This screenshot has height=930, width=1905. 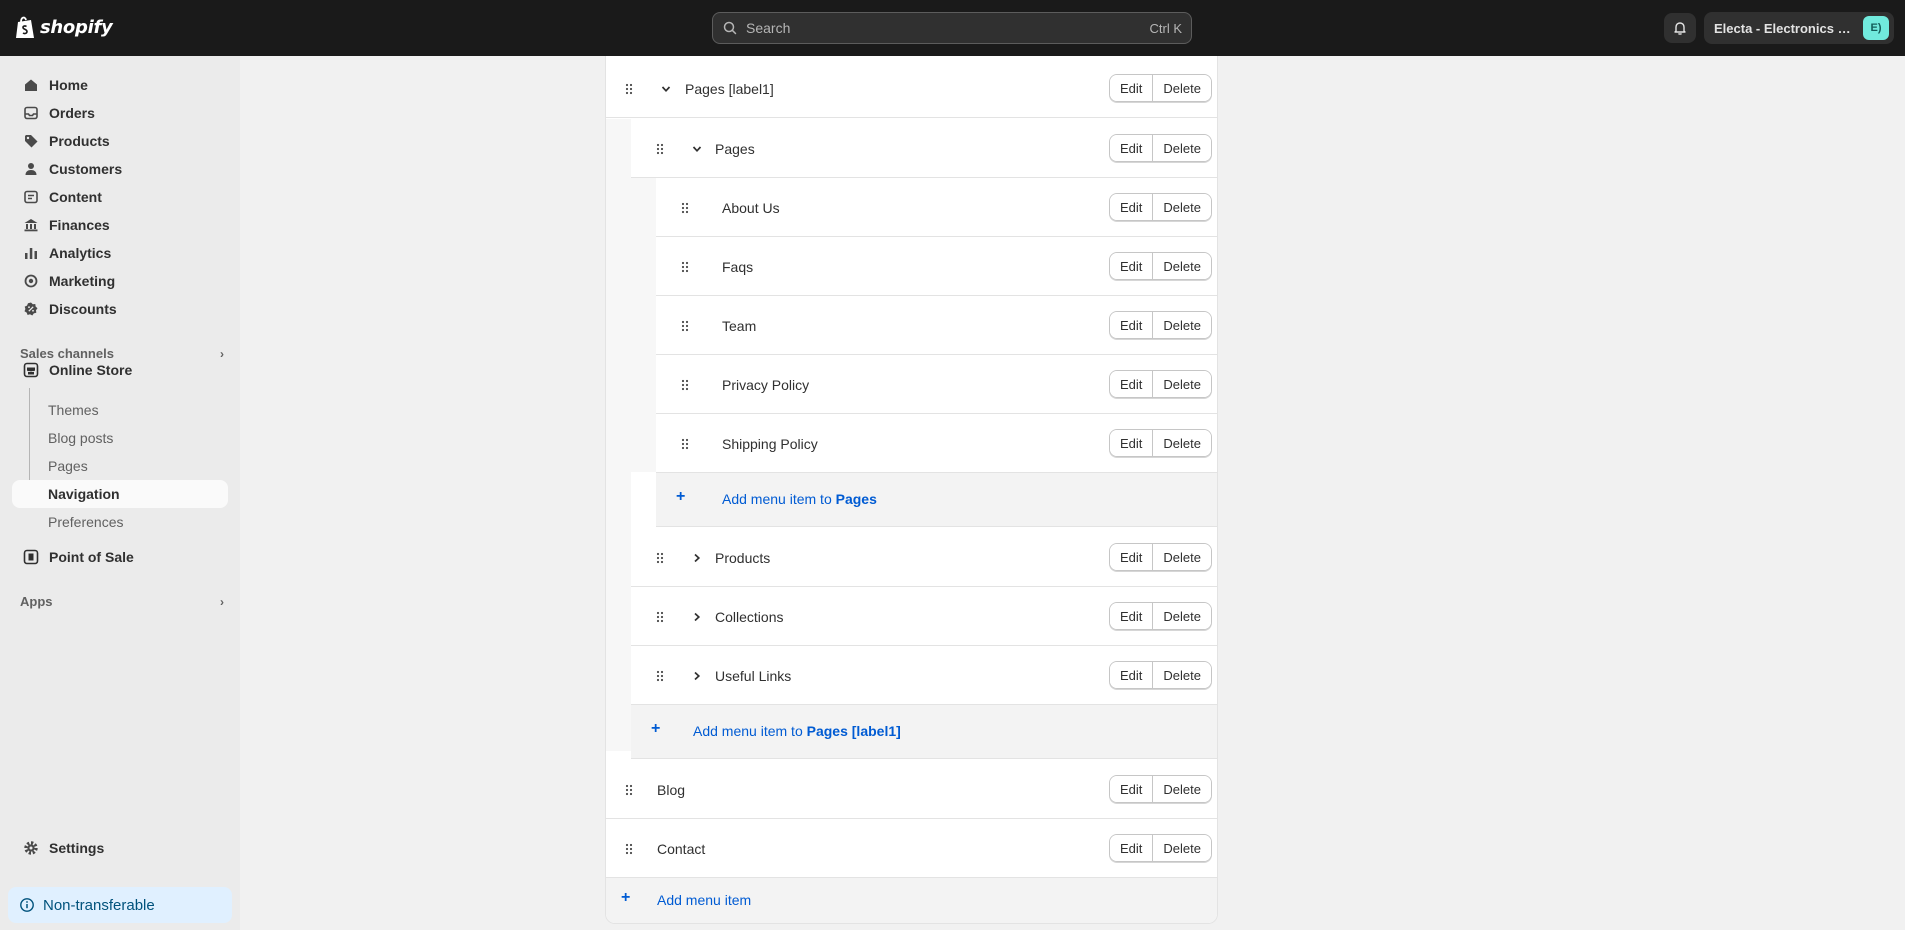 I want to click on search-icon, so click(x=730, y=28).